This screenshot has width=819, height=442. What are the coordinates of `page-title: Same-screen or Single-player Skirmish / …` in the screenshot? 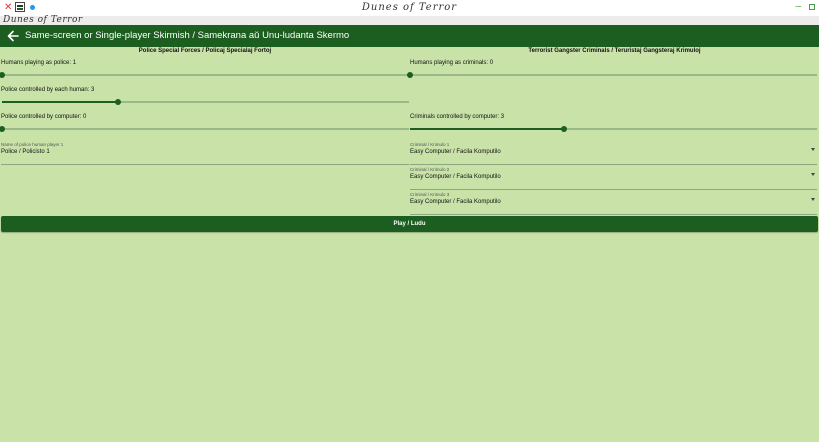 It's located at (187, 35).